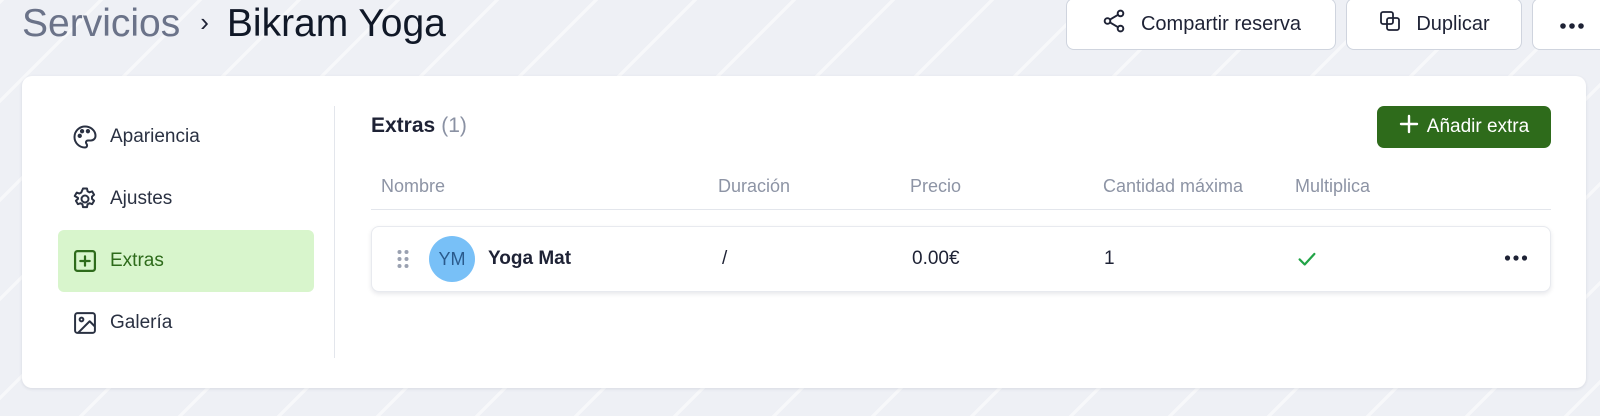 The height and width of the screenshot is (416, 1600). What do you see at coordinates (85, 199) in the screenshot?
I see `gear-icon` at bounding box center [85, 199].